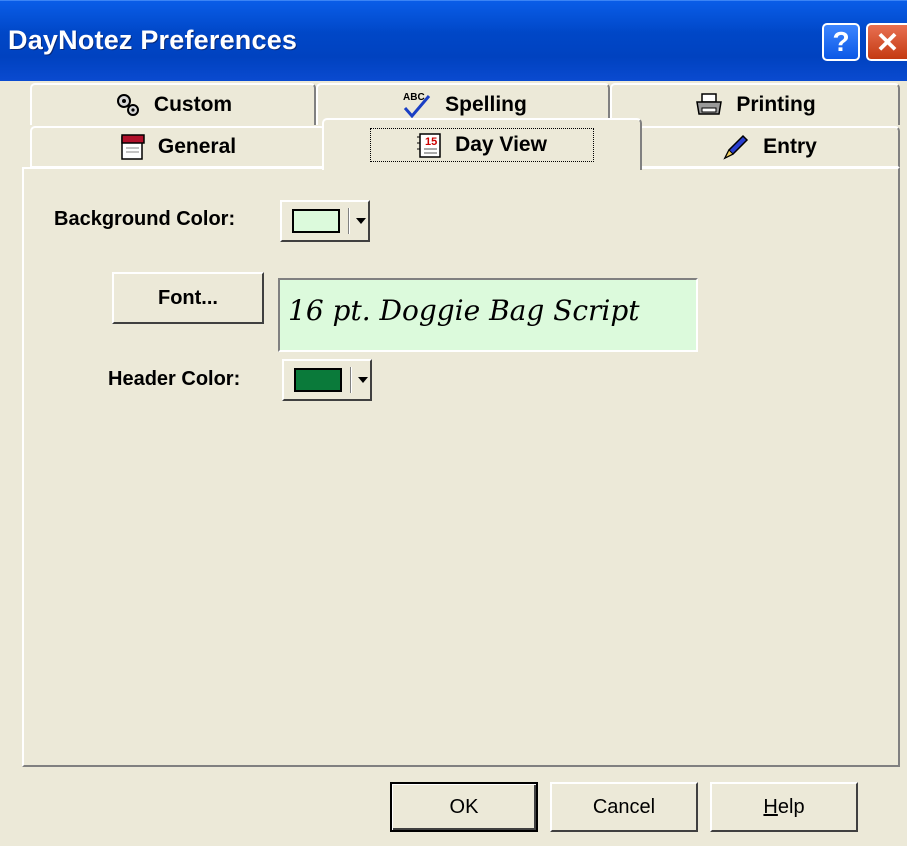 This screenshot has width=907, height=846. I want to click on background-color-picker, so click(325, 221).